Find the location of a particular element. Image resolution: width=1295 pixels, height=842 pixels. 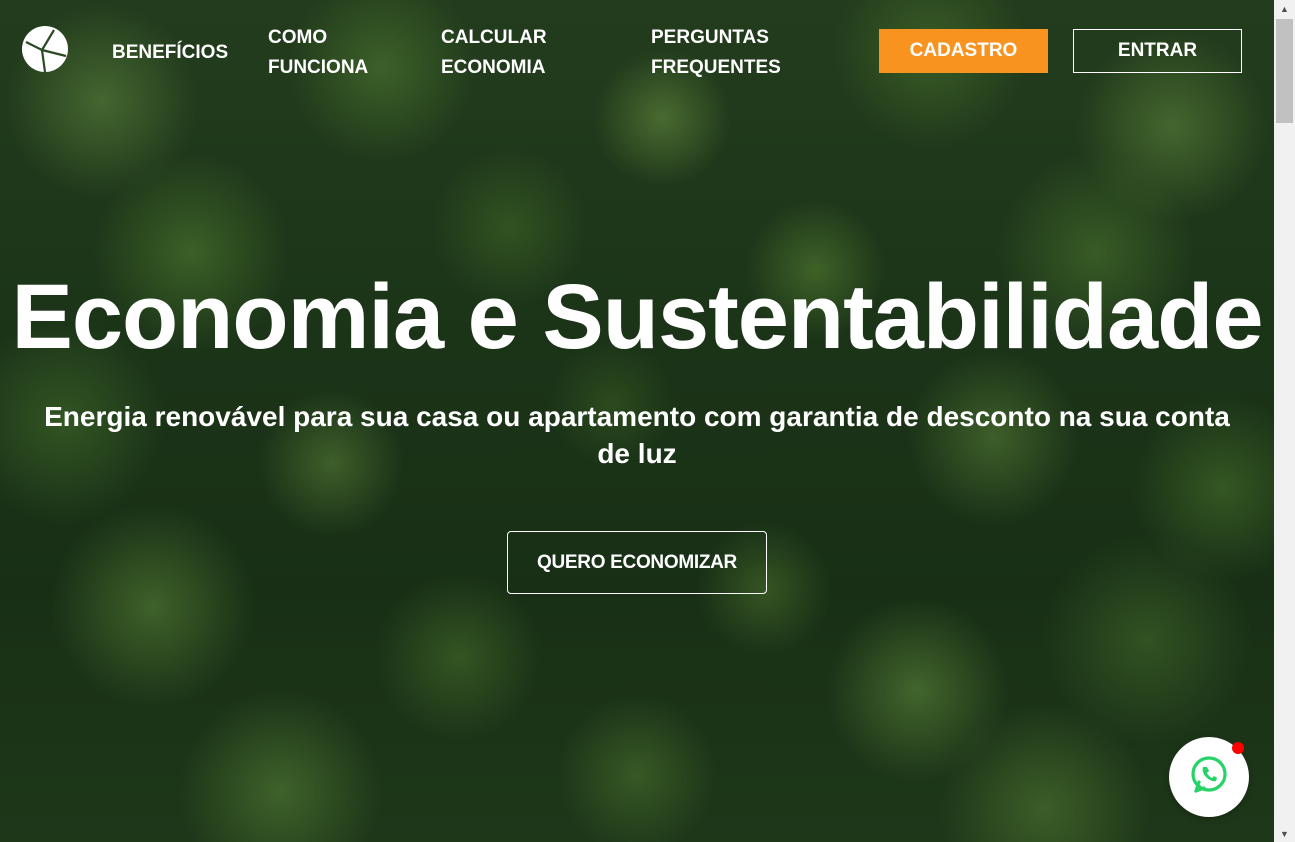

nav-beneficios-label: BENEFÍCIOS is located at coordinates (170, 52).